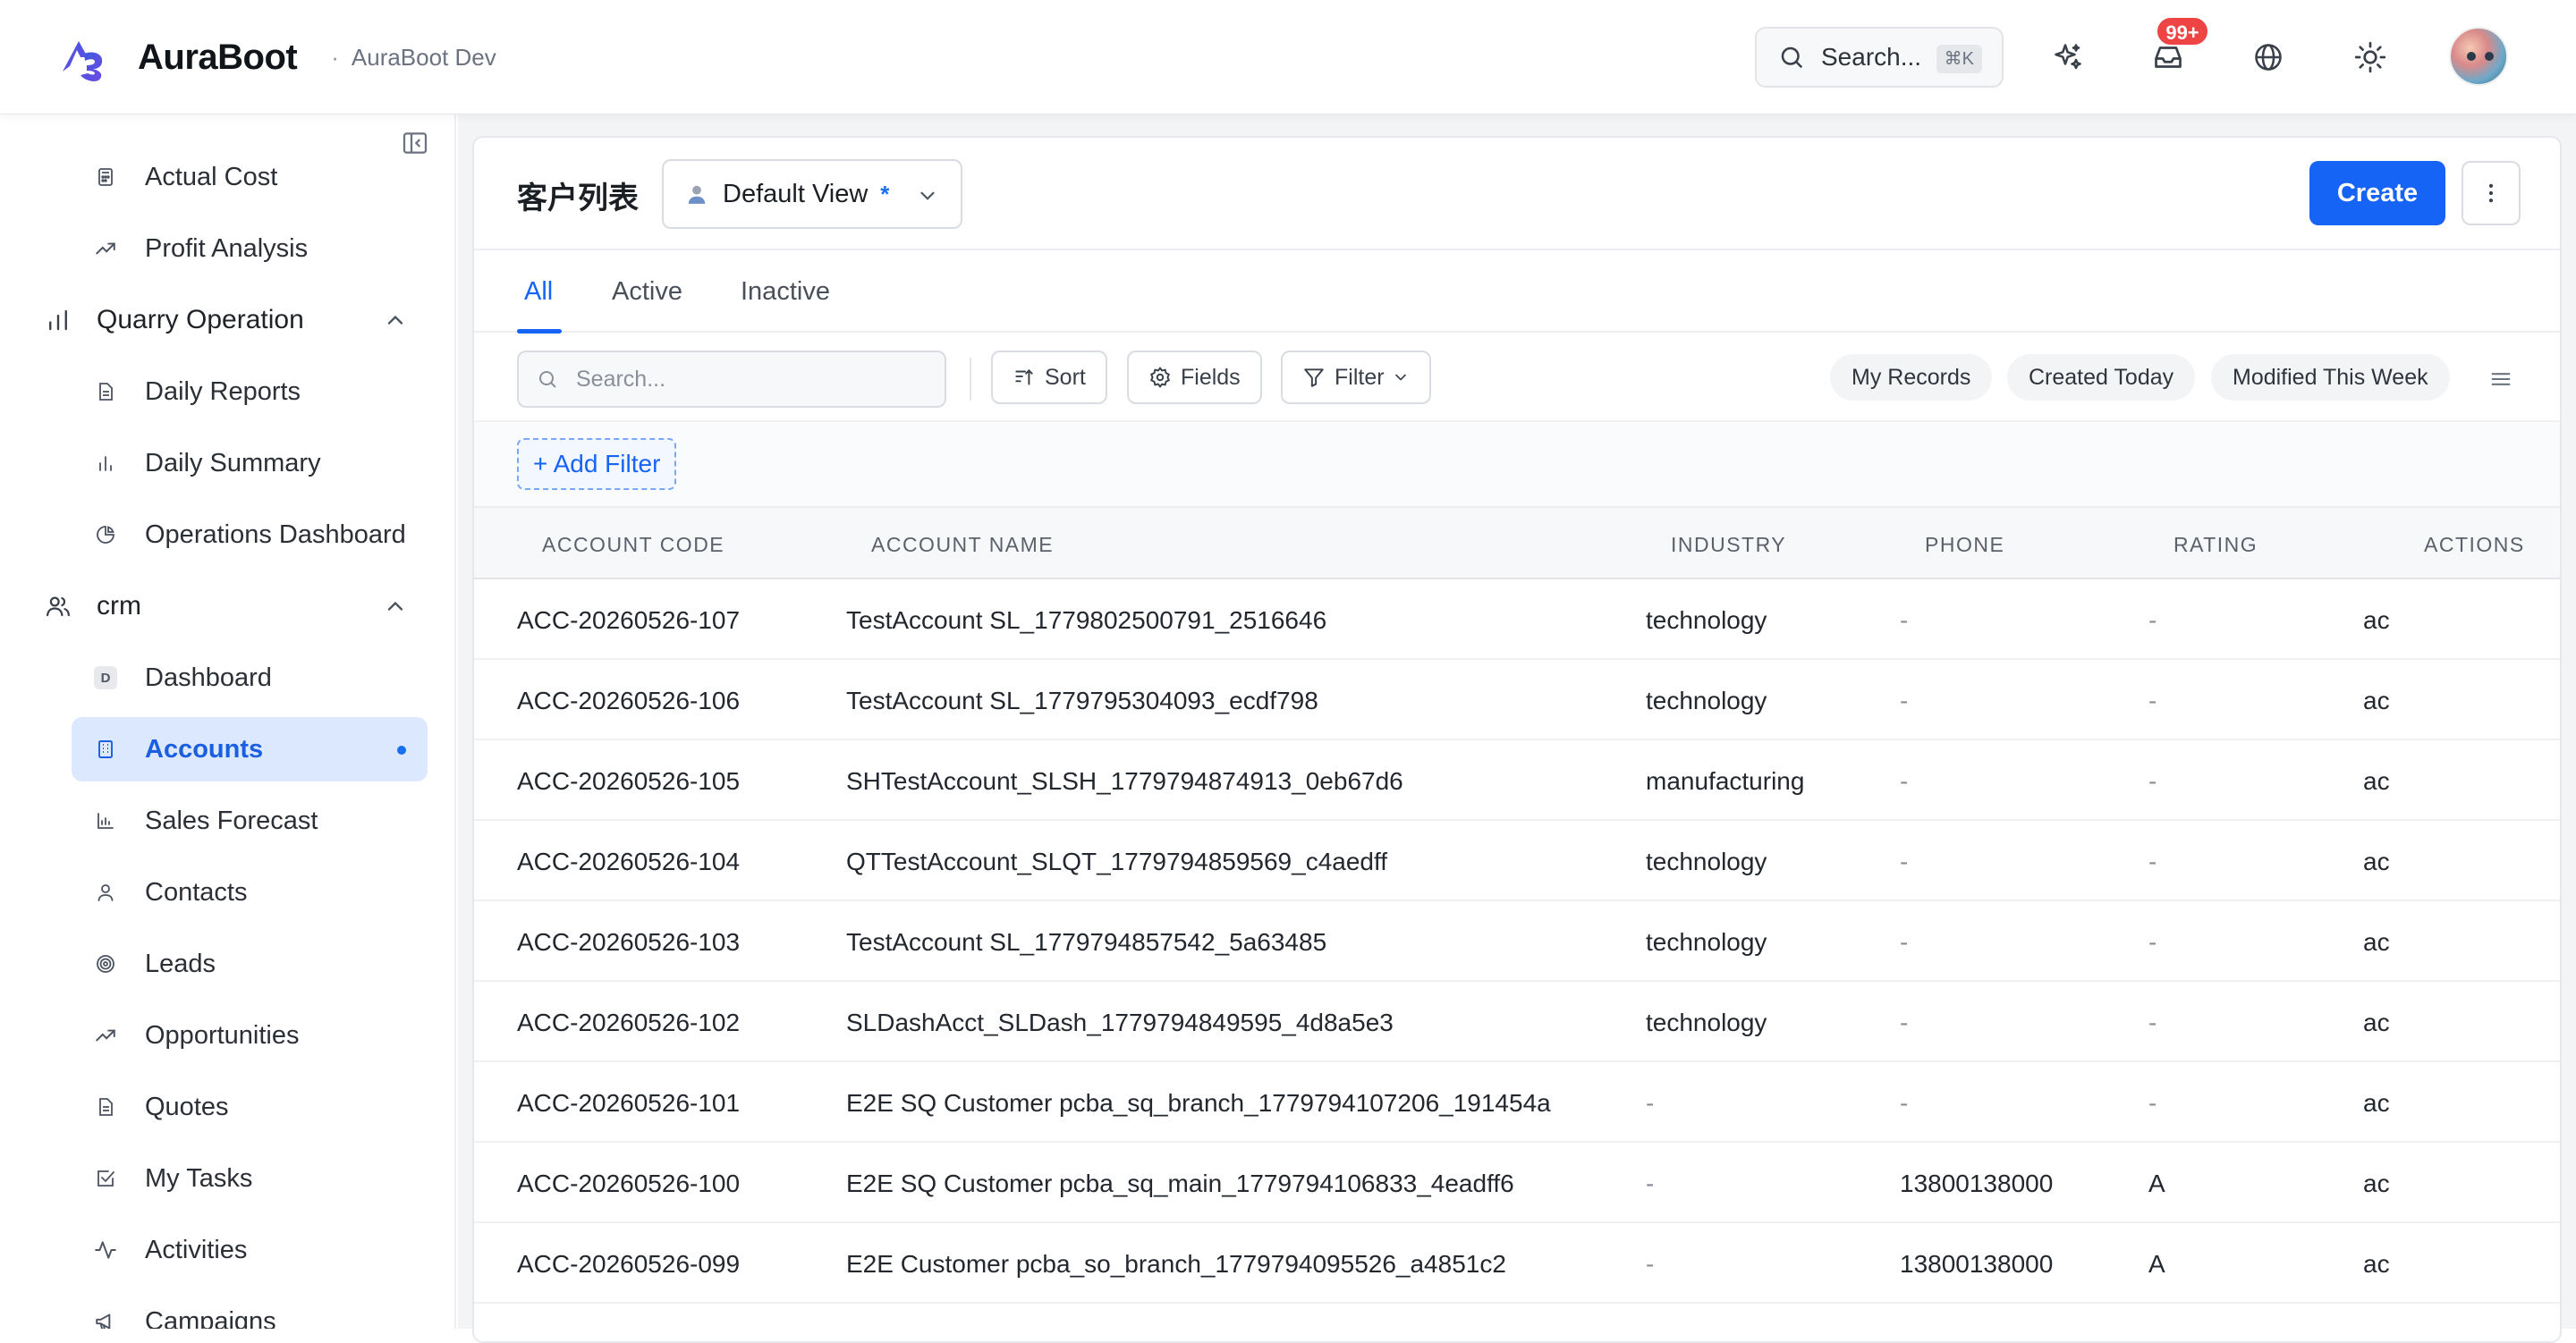 The width and height of the screenshot is (2576, 1343). What do you see at coordinates (2330, 377) in the screenshot?
I see `quick-filter-modified-this-week: Modified This Week` at bounding box center [2330, 377].